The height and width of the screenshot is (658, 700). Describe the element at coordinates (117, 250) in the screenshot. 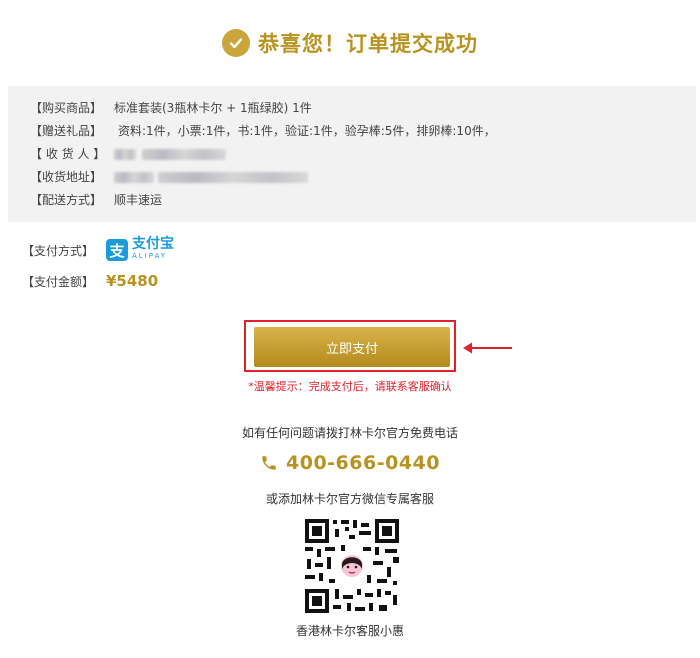

I see `alipay-logo-icon: 支` at that location.